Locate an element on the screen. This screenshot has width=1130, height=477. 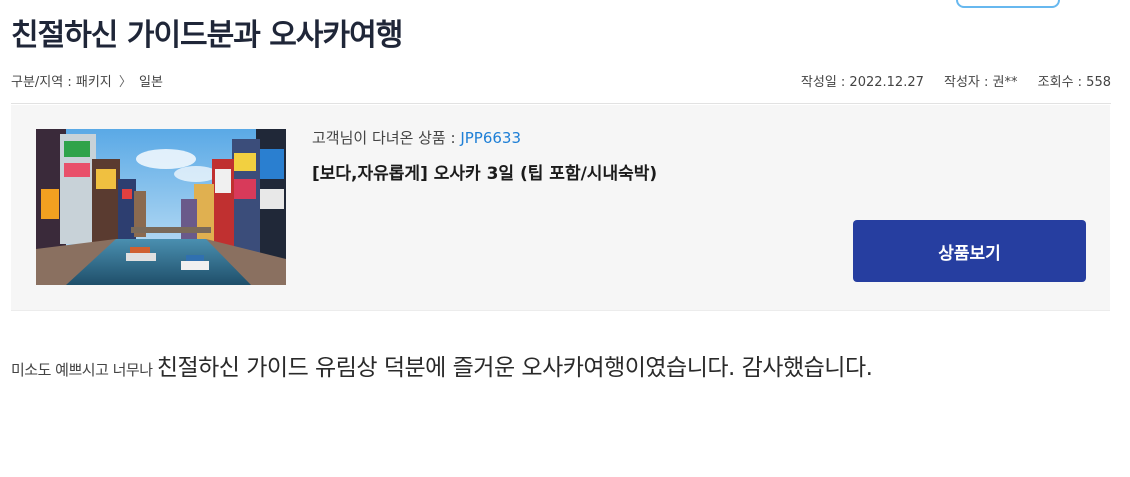
post-date: 작성일 : 2022.12.27 is located at coordinates (862, 82).